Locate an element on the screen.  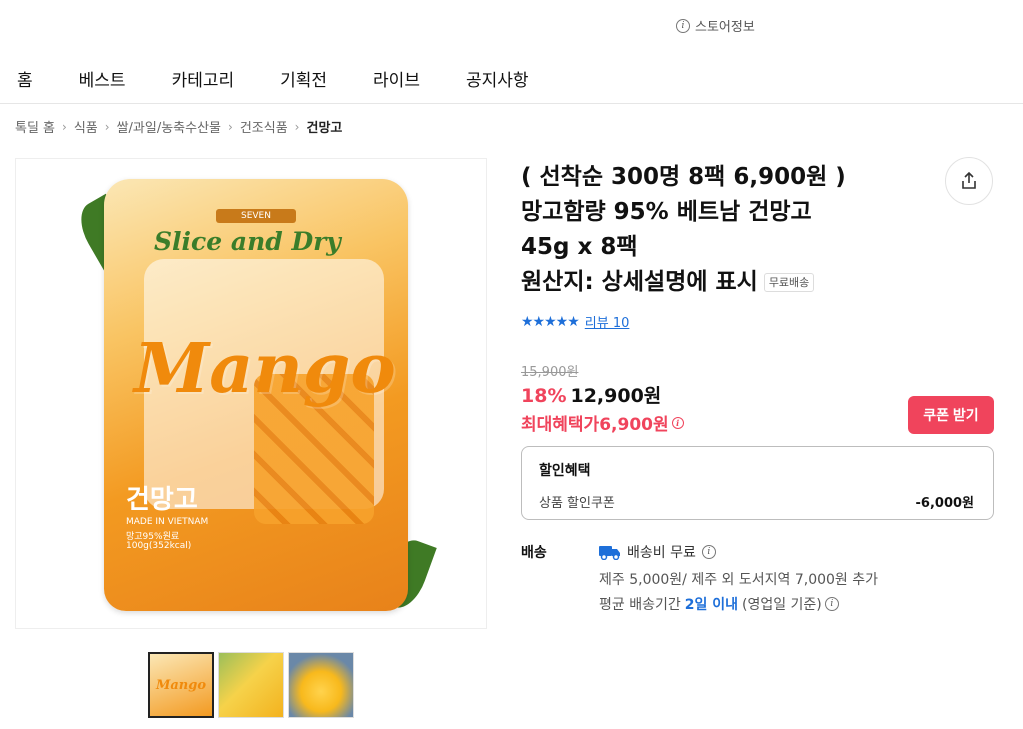
free-shipping-badge: 무료배송 is located at coordinates (789, 282).